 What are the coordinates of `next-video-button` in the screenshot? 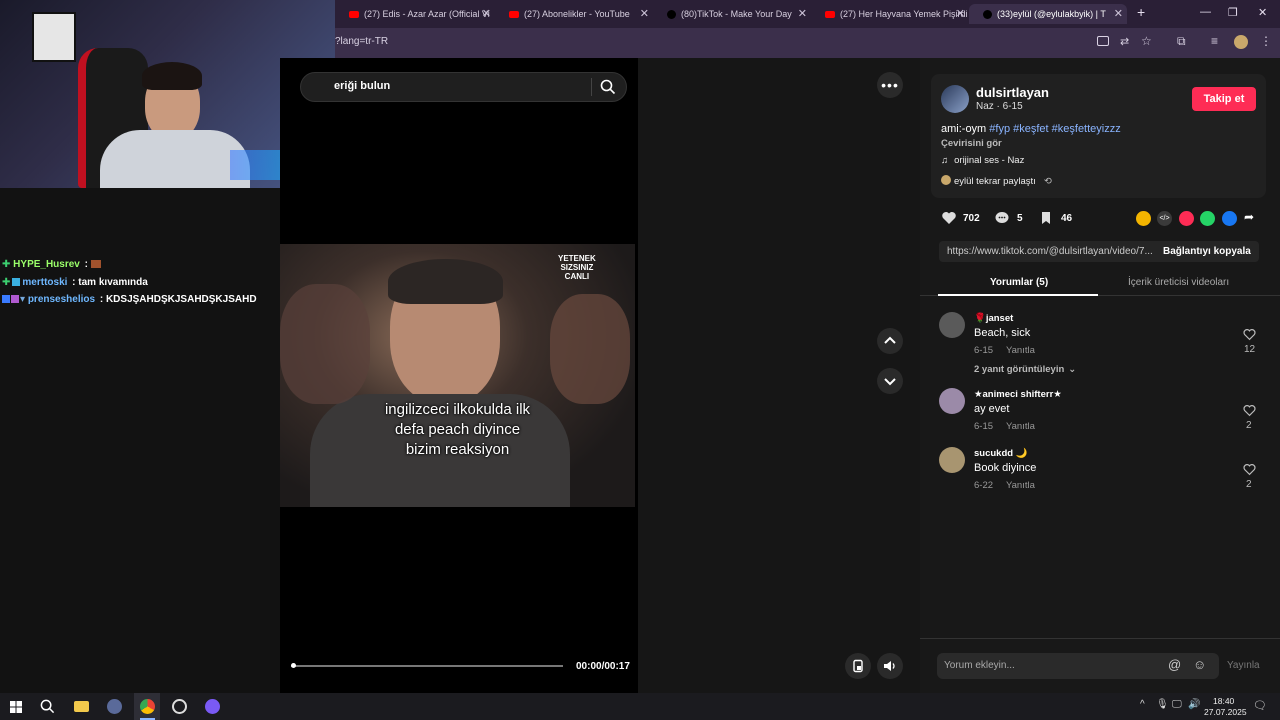 It's located at (890, 381).